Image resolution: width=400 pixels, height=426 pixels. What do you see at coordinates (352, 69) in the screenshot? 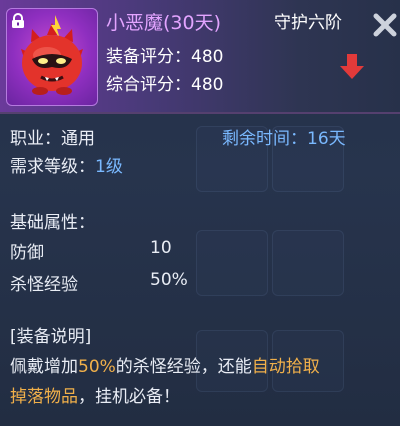
I see `score-down-arrow-icon` at bounding box center [352, 69].